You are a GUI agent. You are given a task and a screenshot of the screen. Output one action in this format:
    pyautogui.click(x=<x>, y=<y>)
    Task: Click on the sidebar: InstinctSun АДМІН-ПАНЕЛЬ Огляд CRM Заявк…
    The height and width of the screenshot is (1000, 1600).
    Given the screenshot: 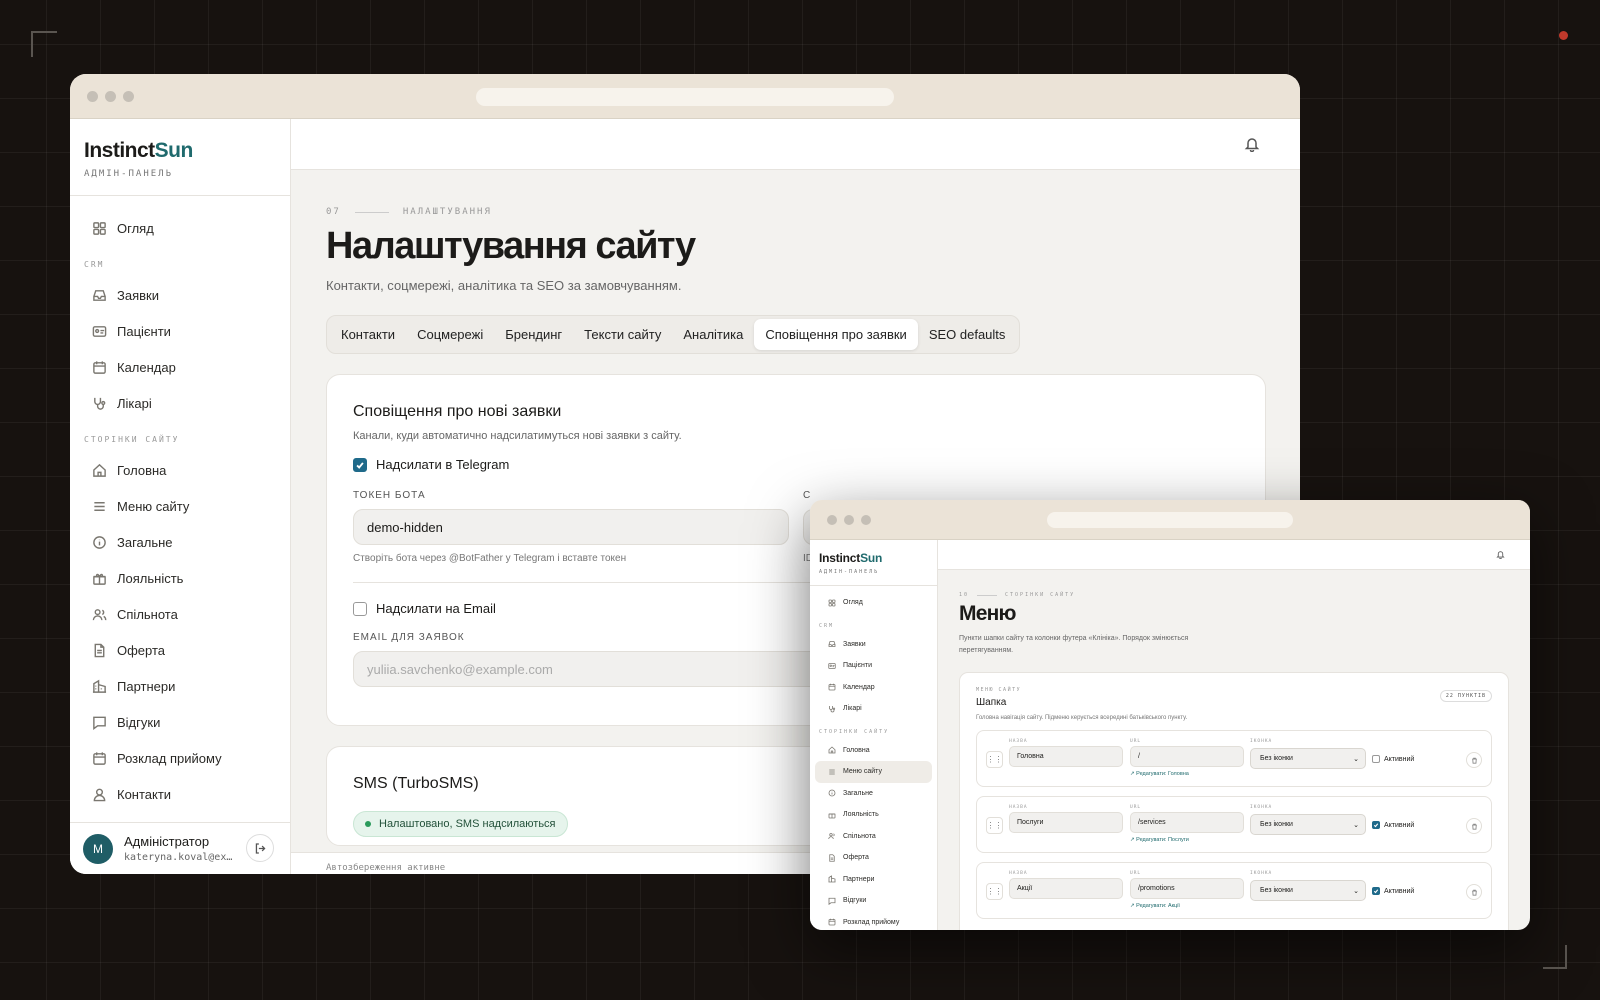 What is the action you would take?
    pyautogui.click(x=874, y=735)
    